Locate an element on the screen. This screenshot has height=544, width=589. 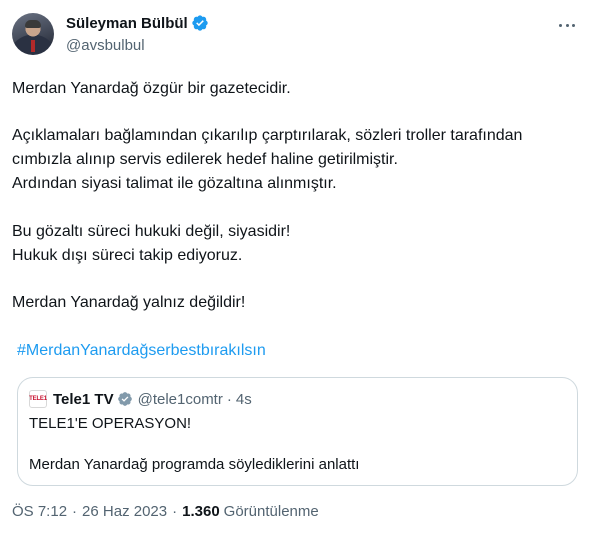
quoted-author-name: Tele1 TV is located at coordinates (83, 399).